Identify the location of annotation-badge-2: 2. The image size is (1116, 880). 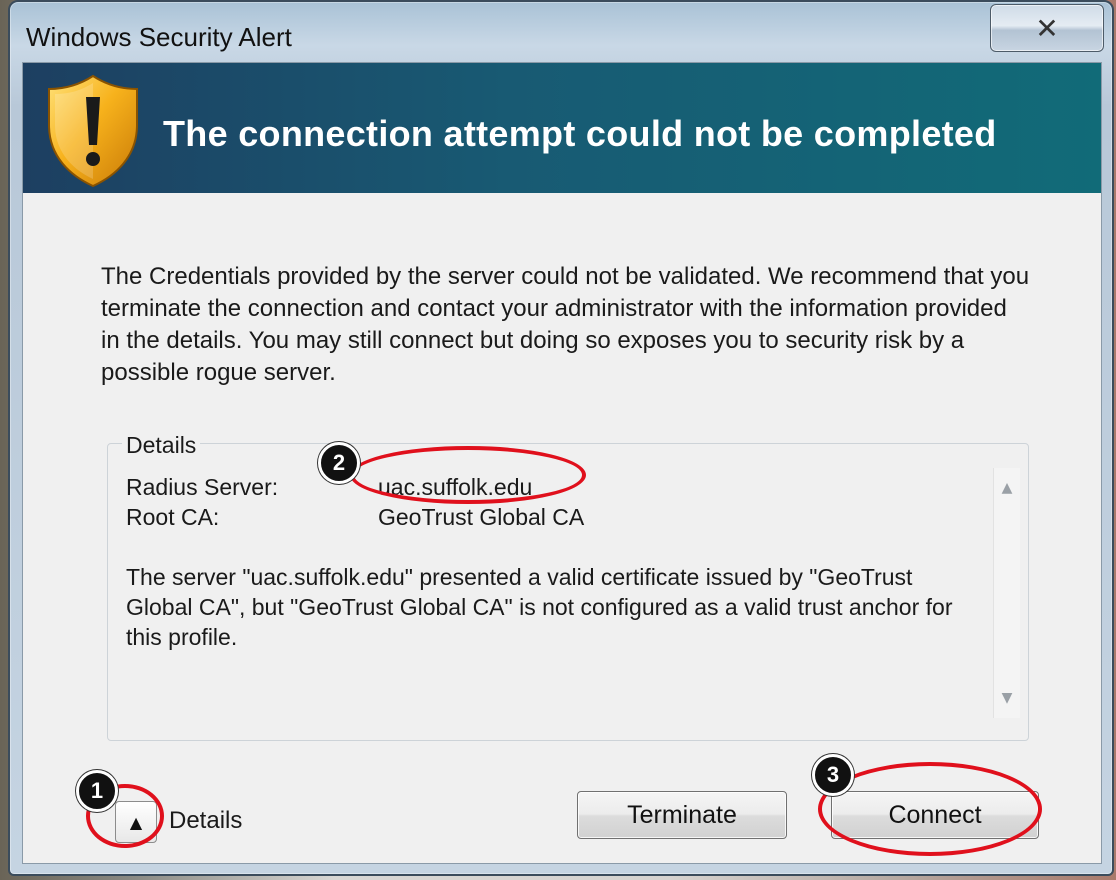
(339, 463).